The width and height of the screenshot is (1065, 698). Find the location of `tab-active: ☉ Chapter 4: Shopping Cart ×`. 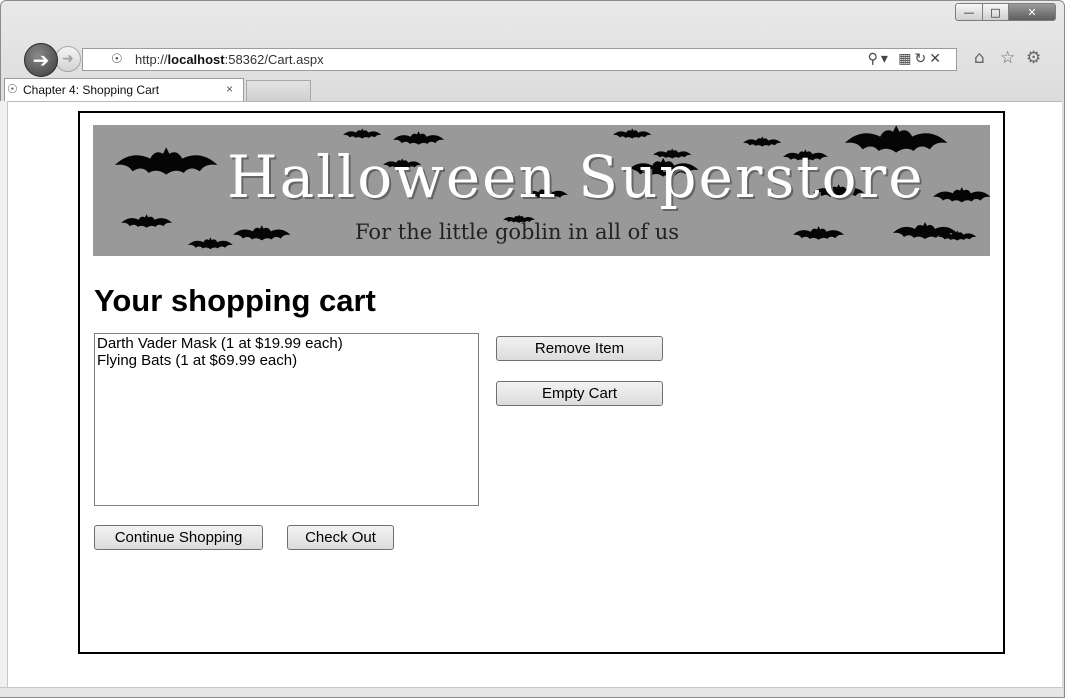

tab-active: ☉ Chapter 4: Shopping Cart × is located at coordinates (124, 89).